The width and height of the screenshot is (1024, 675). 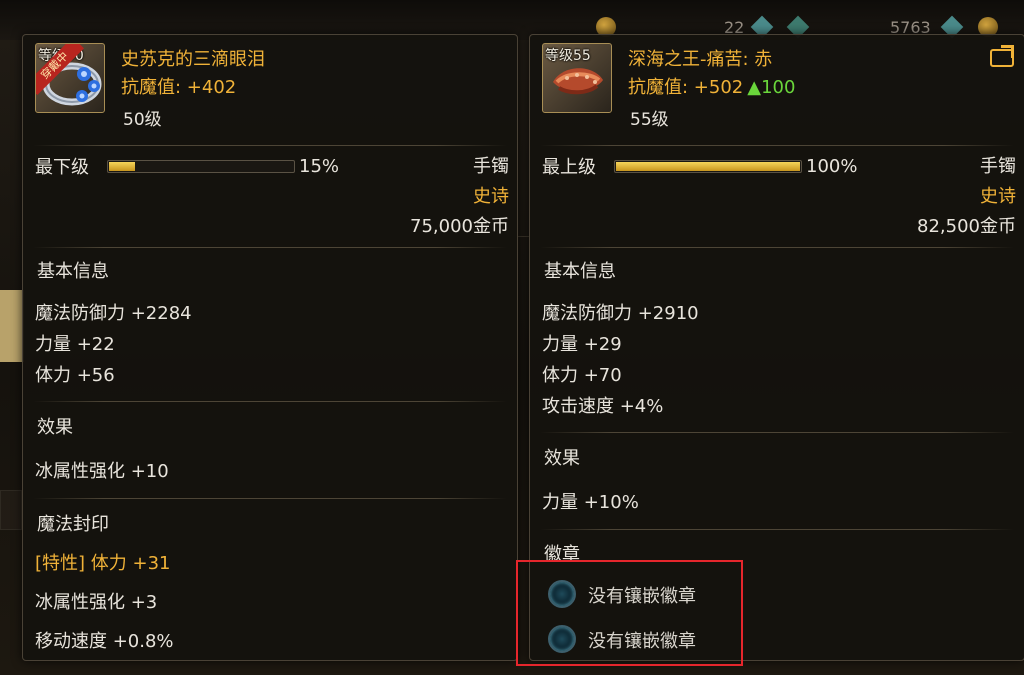 What do you see at coordinates (73, 524) in the screenshot?
I see `seal-header: 魔法封印` at bounding box center [73, 524].